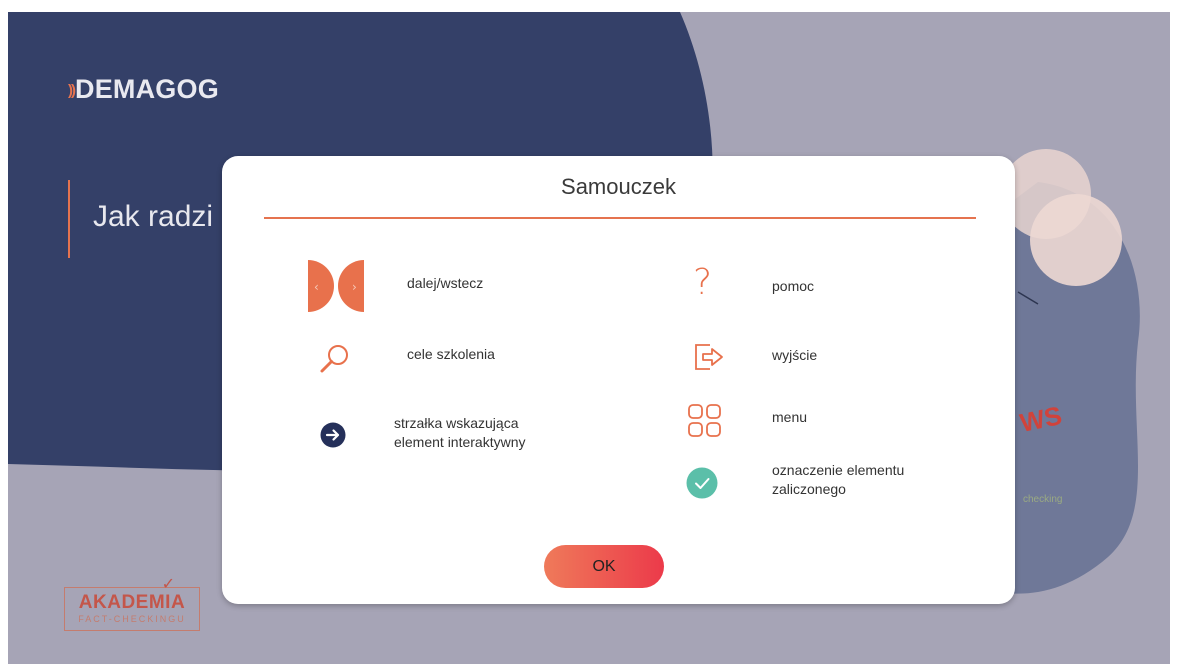 This screenshot has height=664, width=1178. What do you see at coordinates (705, 423) in the screenshot?
I see `grid-menu-icon` at bounding box center [705, 423].